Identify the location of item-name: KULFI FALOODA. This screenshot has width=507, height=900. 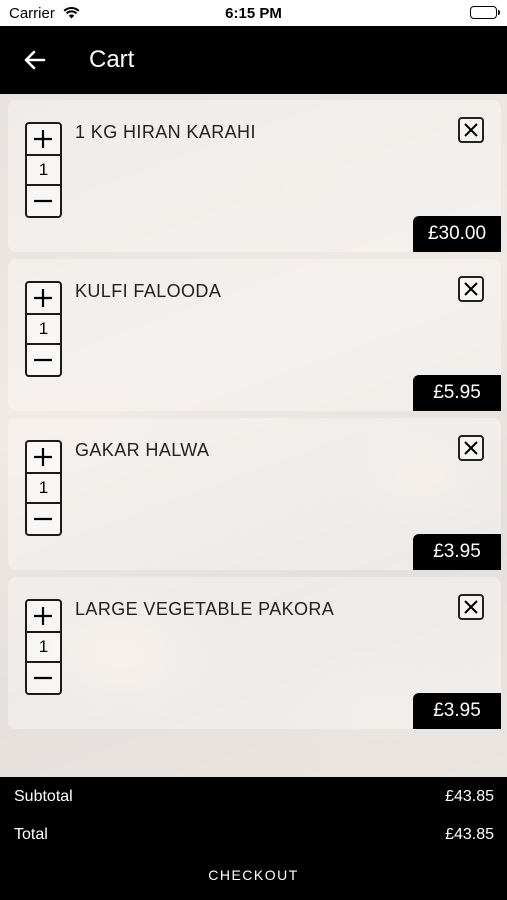
(148, 291).